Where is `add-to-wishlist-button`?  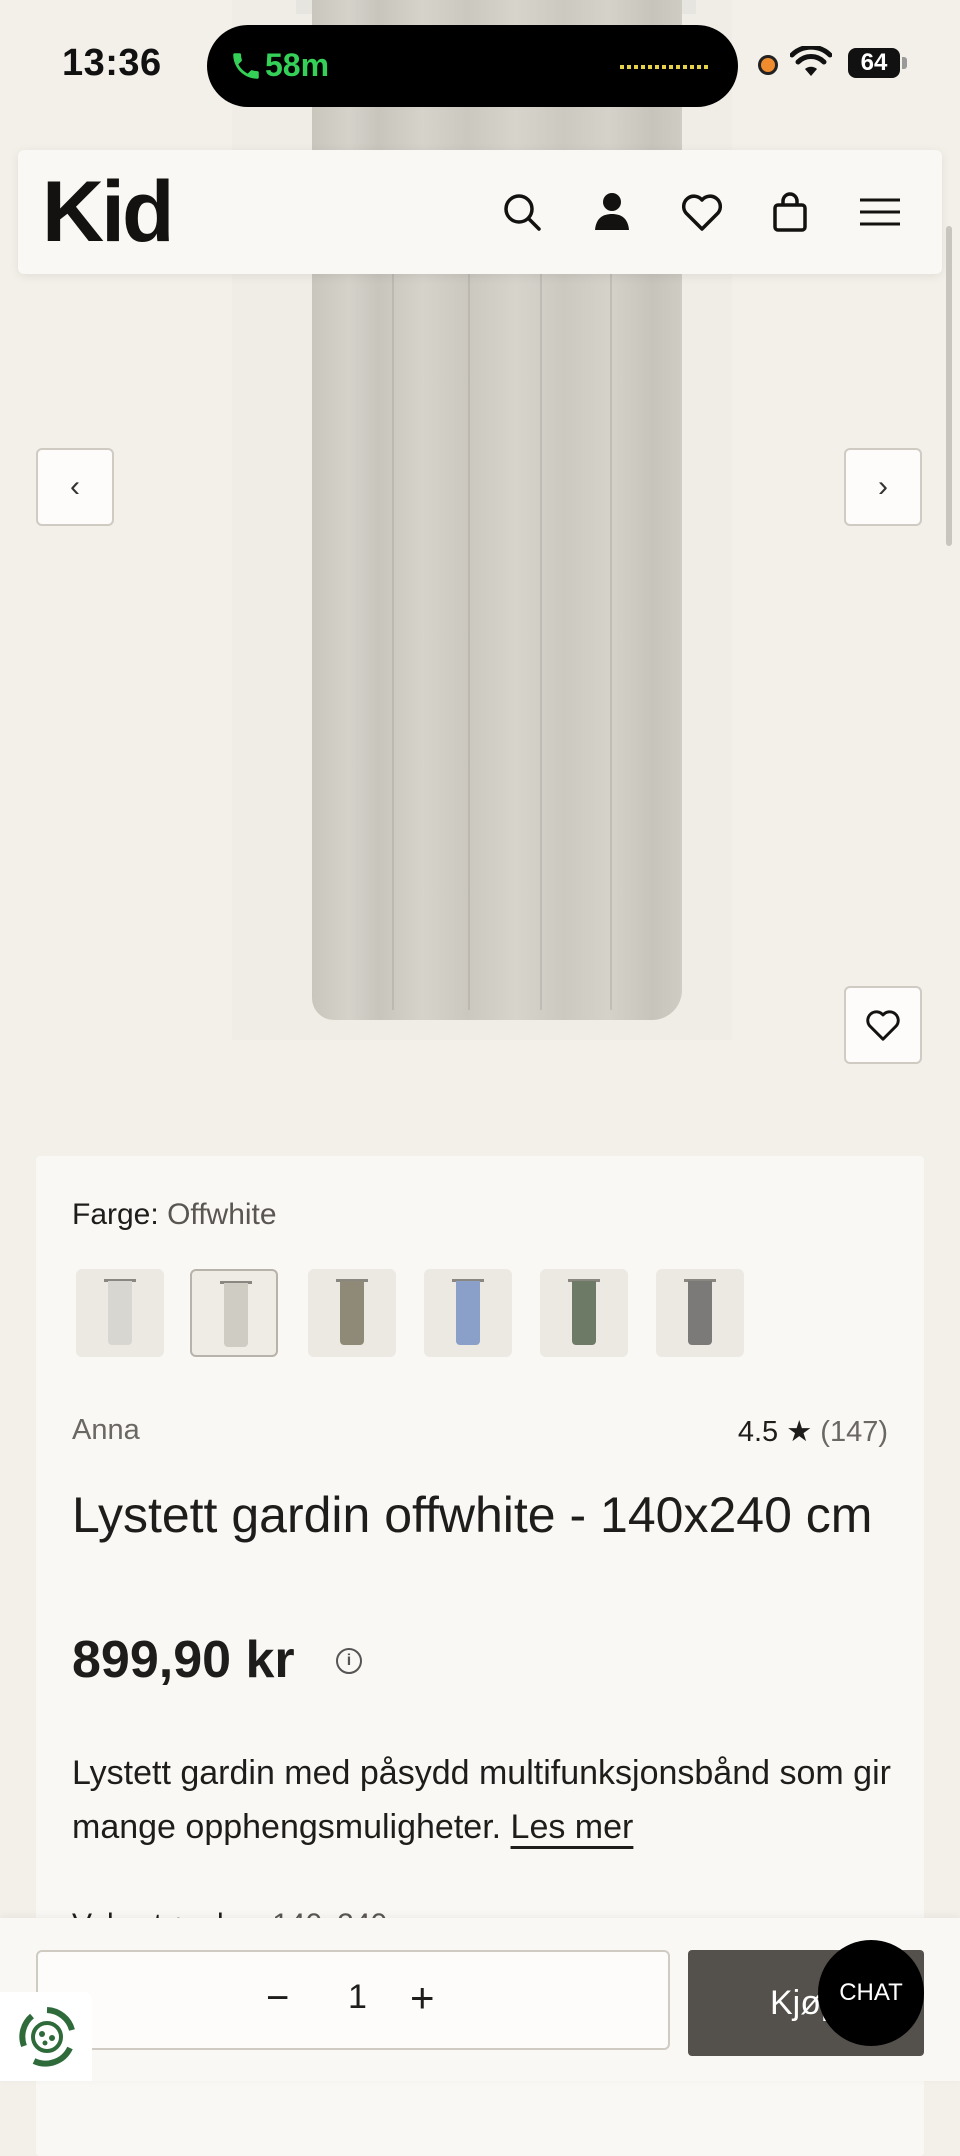
add-to-wishlist-button is located at coordinates (883, 1025).